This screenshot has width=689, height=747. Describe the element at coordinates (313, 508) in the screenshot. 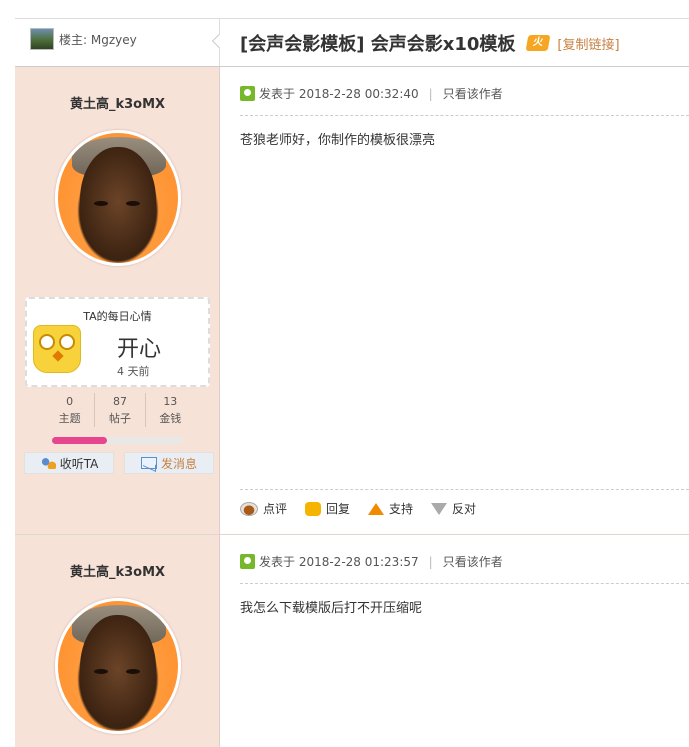

I see `reply-icon` at that location.